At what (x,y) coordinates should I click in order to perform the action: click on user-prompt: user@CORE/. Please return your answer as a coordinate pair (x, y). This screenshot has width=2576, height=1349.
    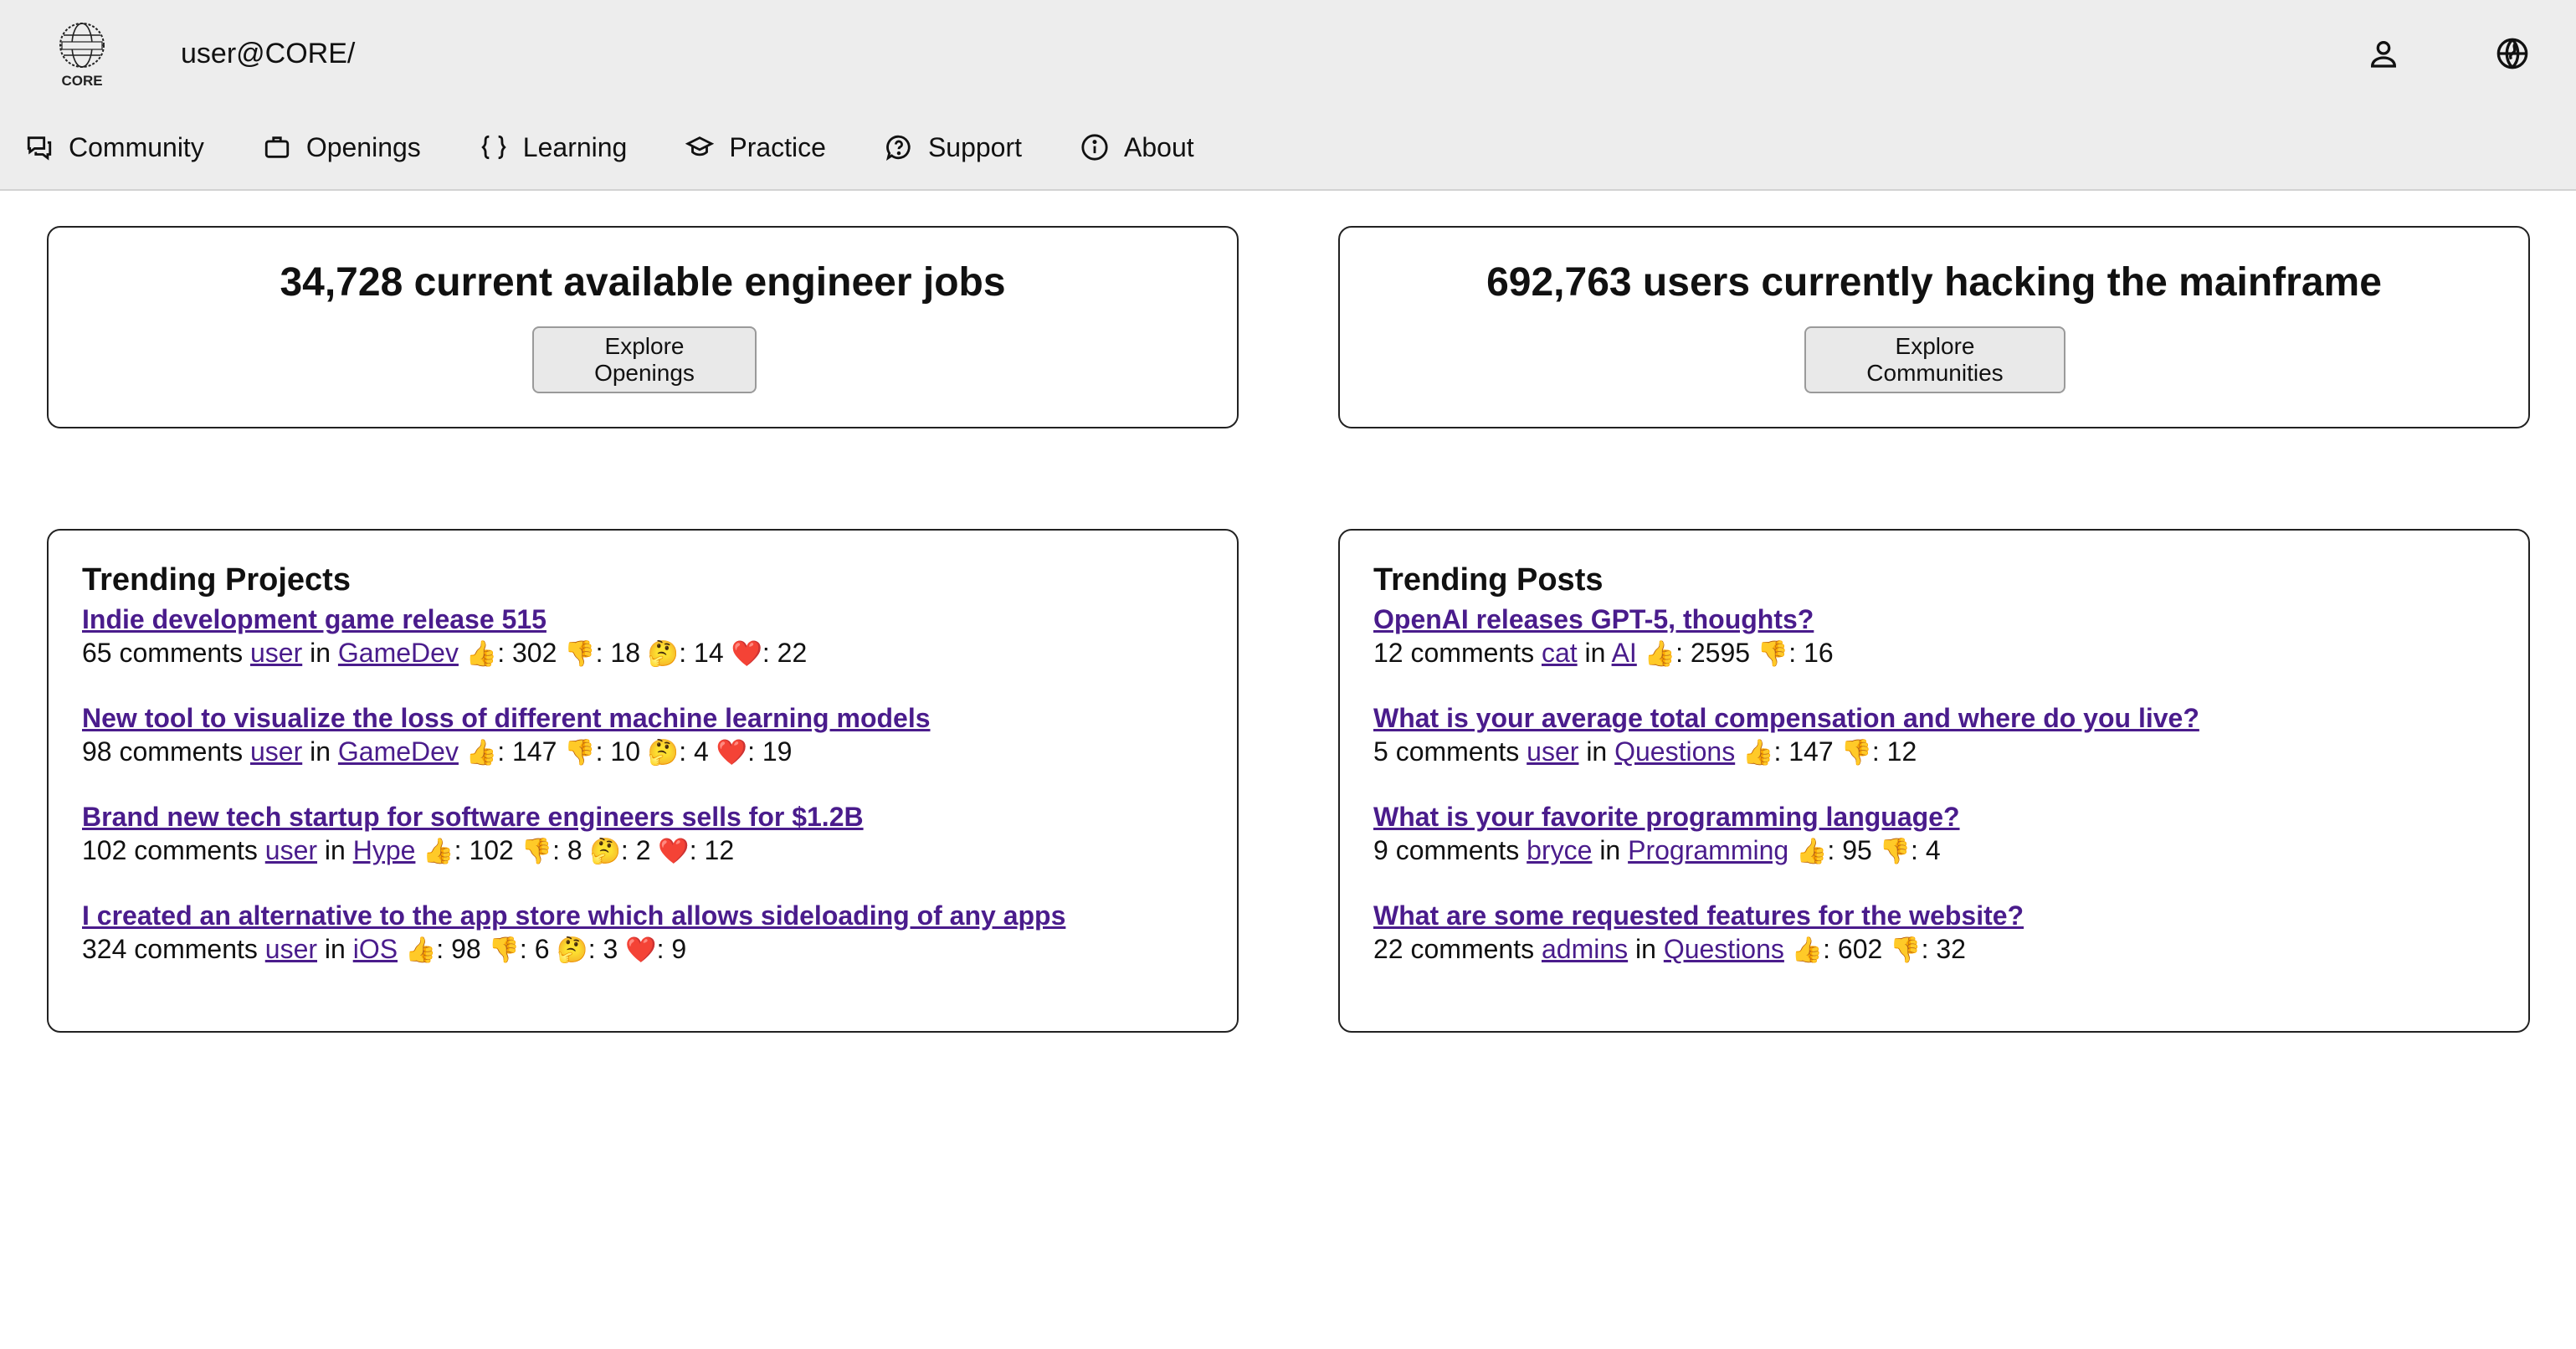
    Looking at the image, I should click on (268, 54).